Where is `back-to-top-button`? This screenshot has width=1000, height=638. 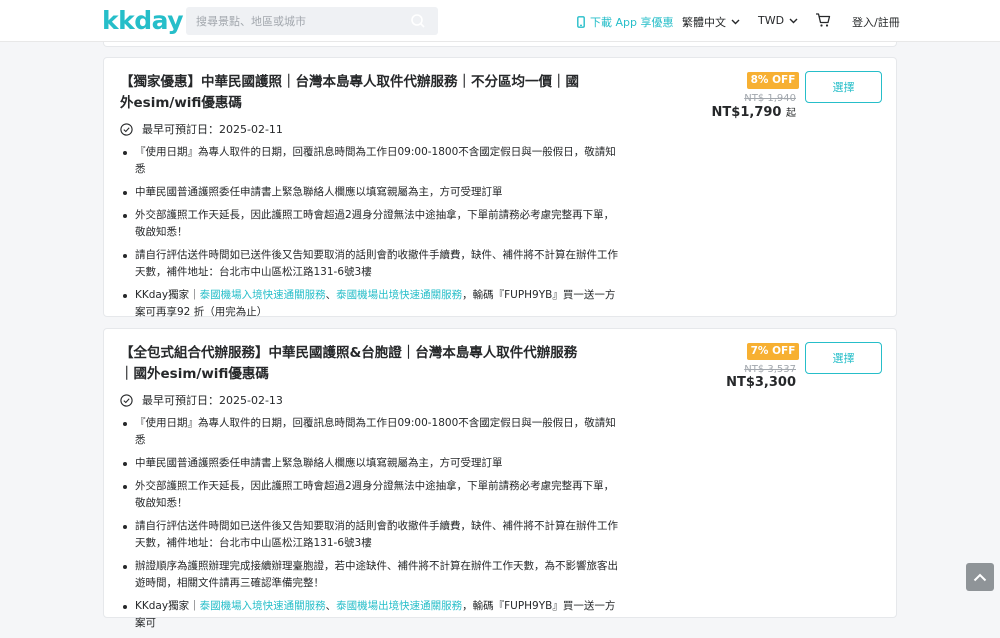
back-to-top-button is located at coordinates (980, 577).